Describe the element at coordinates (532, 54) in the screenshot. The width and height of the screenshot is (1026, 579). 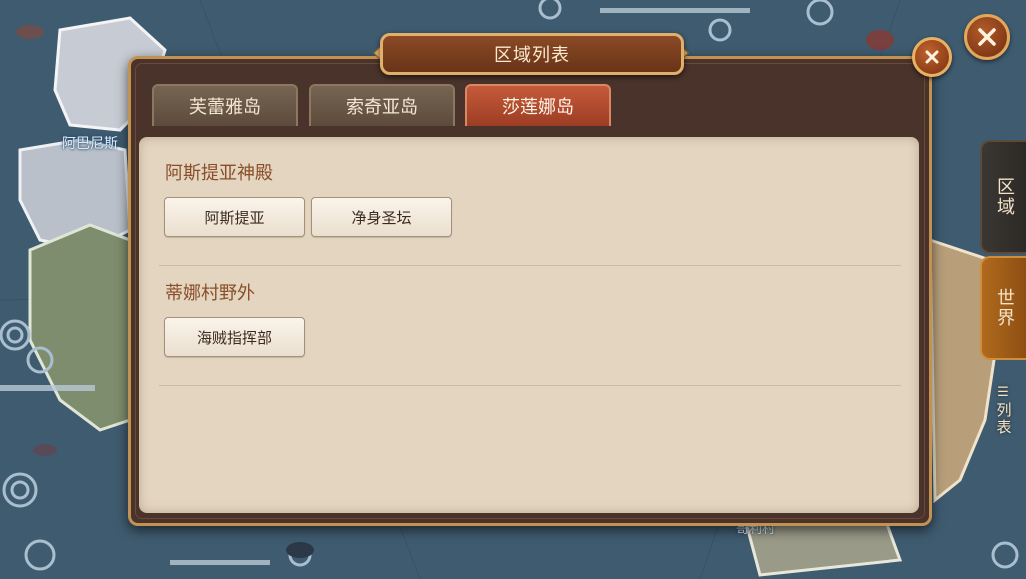
I see `panel-title: 区域列表` at that location.